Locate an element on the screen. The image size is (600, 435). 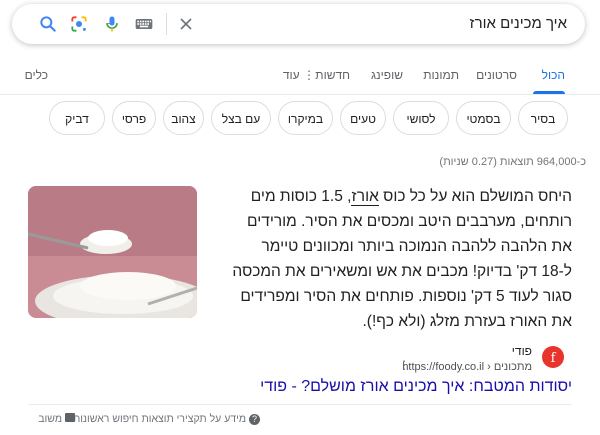
about-snippets-label: מידע על תקצירי תוצאות חיפוש ראשונות is located at coordinates (159, 419).